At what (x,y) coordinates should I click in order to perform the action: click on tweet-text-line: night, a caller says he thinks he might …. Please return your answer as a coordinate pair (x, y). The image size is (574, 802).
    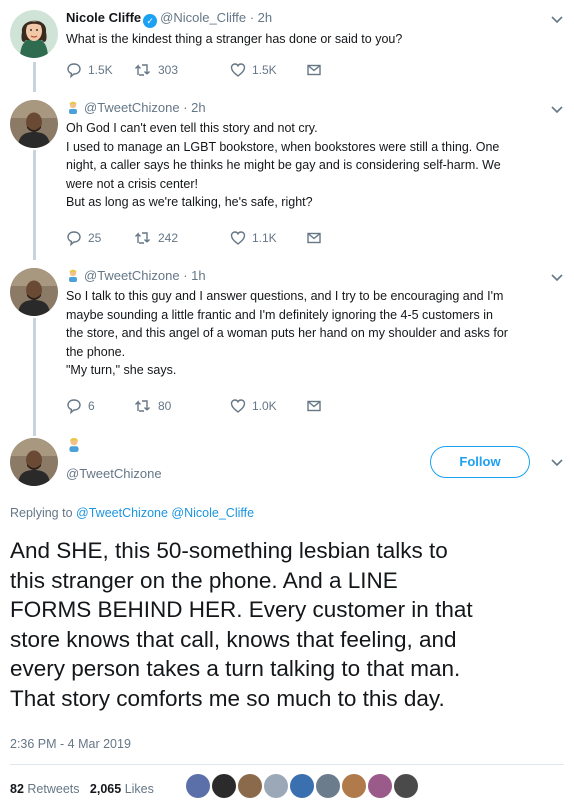
    Looking at the image, I should click on (283, 165).